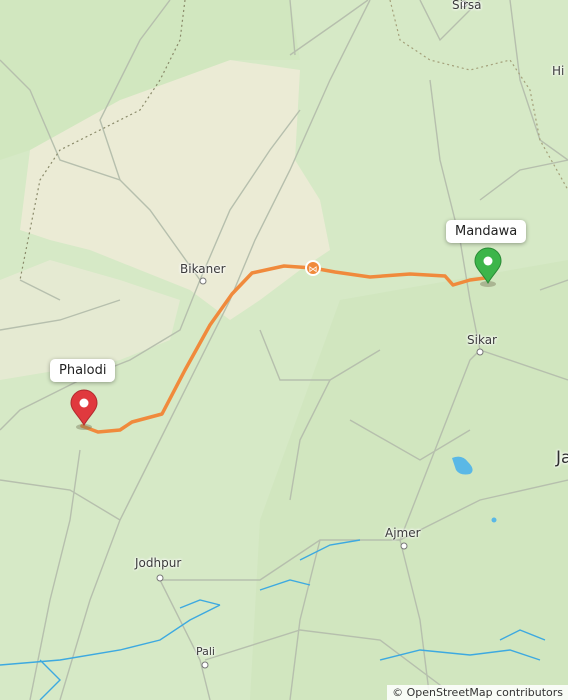 The image size is (568, 700). What do you see at coordinates (403, 533) in the screenshot?
I see `place-label-ajmer: Ajmer` at bounding box center [403, 533].